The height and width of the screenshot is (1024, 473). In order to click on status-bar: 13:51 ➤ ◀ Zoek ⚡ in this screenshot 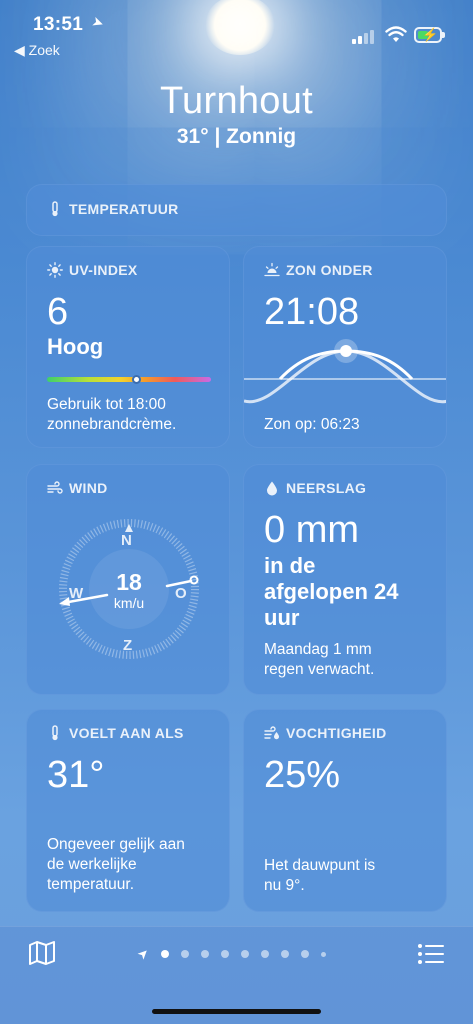, I will do `click(236, 30)`.